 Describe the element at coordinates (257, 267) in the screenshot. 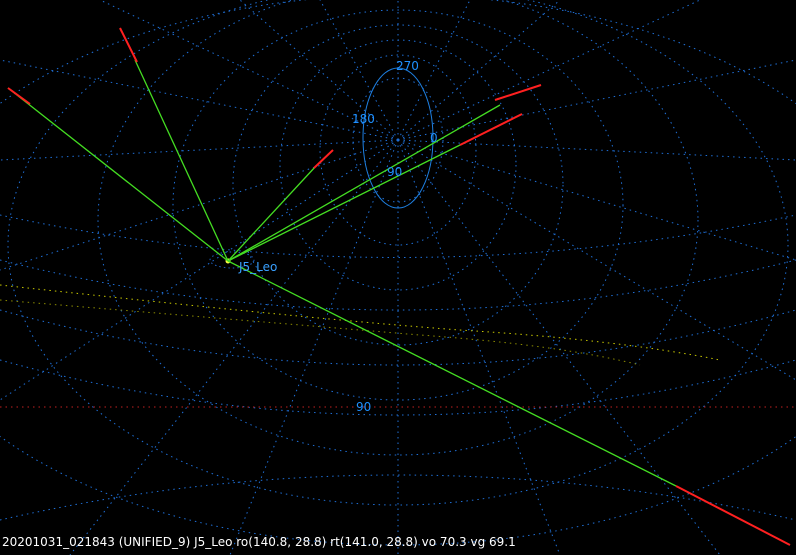

I see `radiant-label: J5_Leo` at that location.